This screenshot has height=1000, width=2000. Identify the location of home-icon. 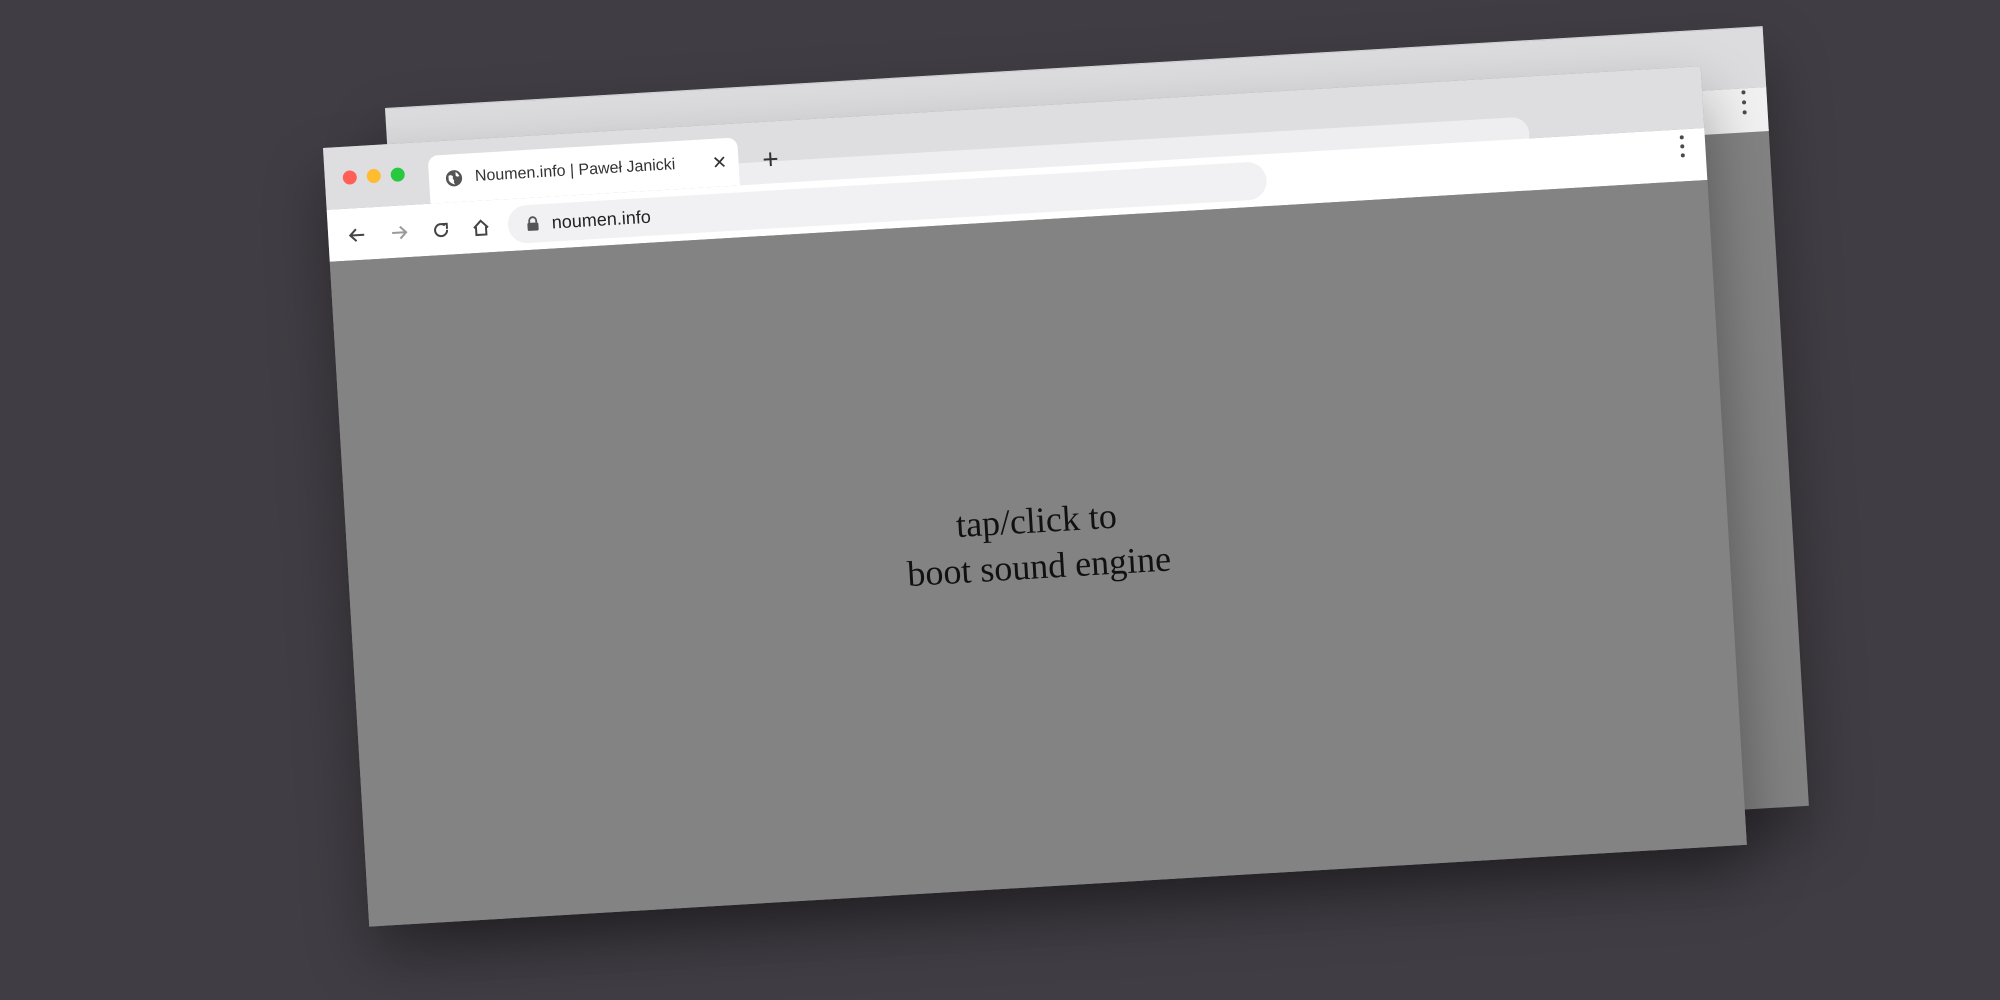
(481, 228).